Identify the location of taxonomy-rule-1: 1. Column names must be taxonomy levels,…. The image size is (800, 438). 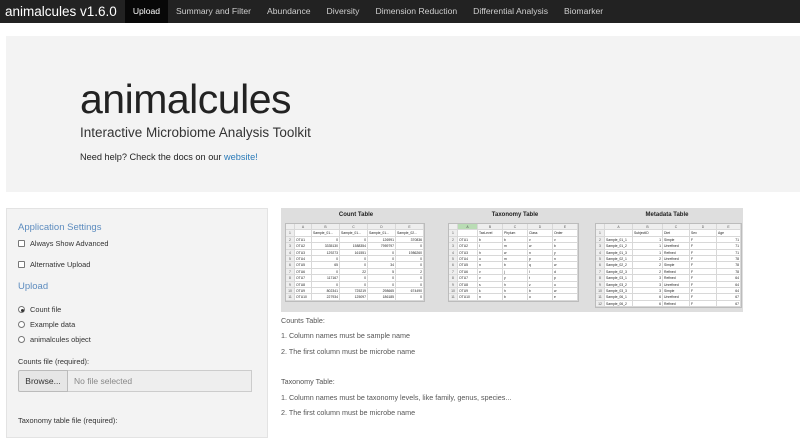
(396, 397).